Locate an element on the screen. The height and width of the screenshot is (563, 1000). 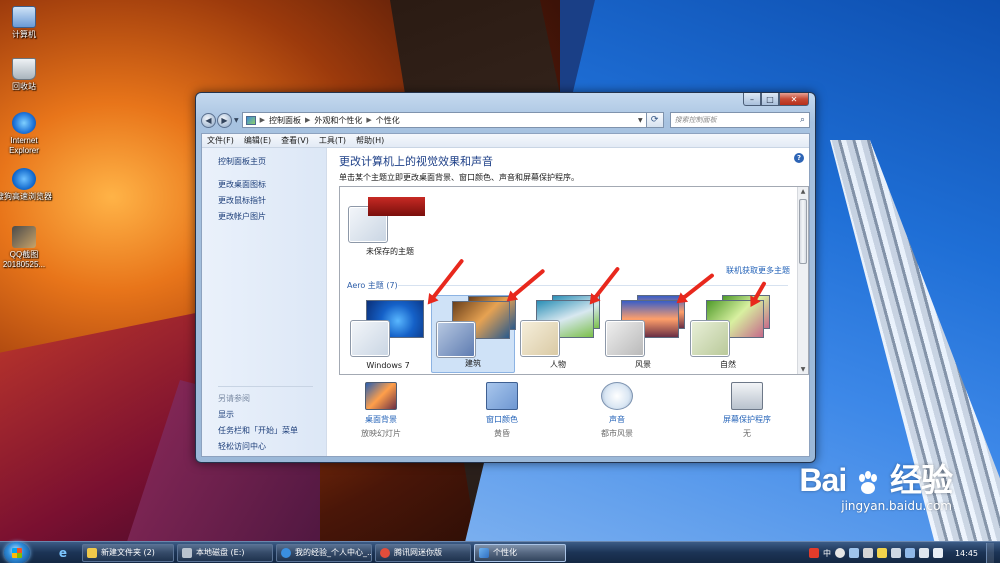
link-display: 显示 is located at coordinates (226, 414).